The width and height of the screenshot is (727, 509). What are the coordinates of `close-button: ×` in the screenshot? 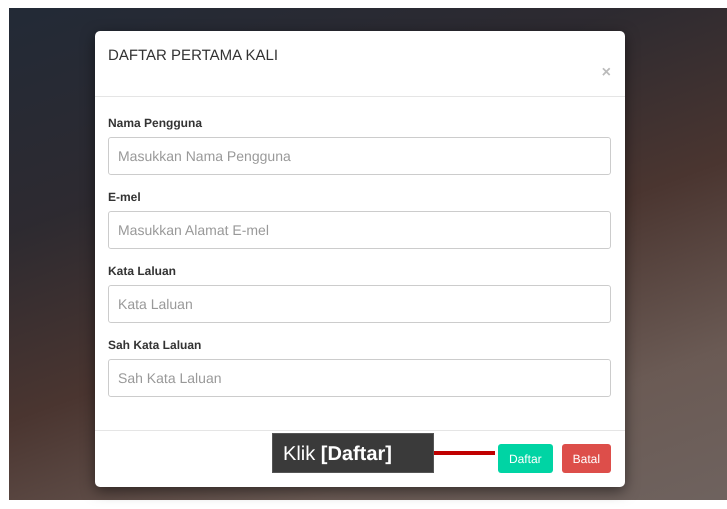 It's located at (606, 73).